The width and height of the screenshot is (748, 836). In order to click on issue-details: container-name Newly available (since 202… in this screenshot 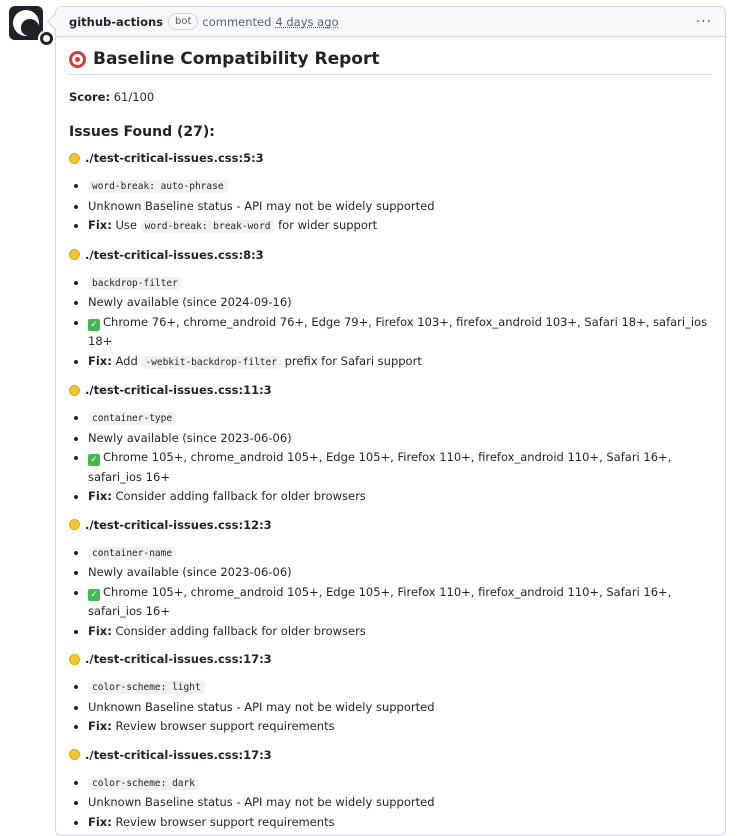, I will do `click(390, 592)`.